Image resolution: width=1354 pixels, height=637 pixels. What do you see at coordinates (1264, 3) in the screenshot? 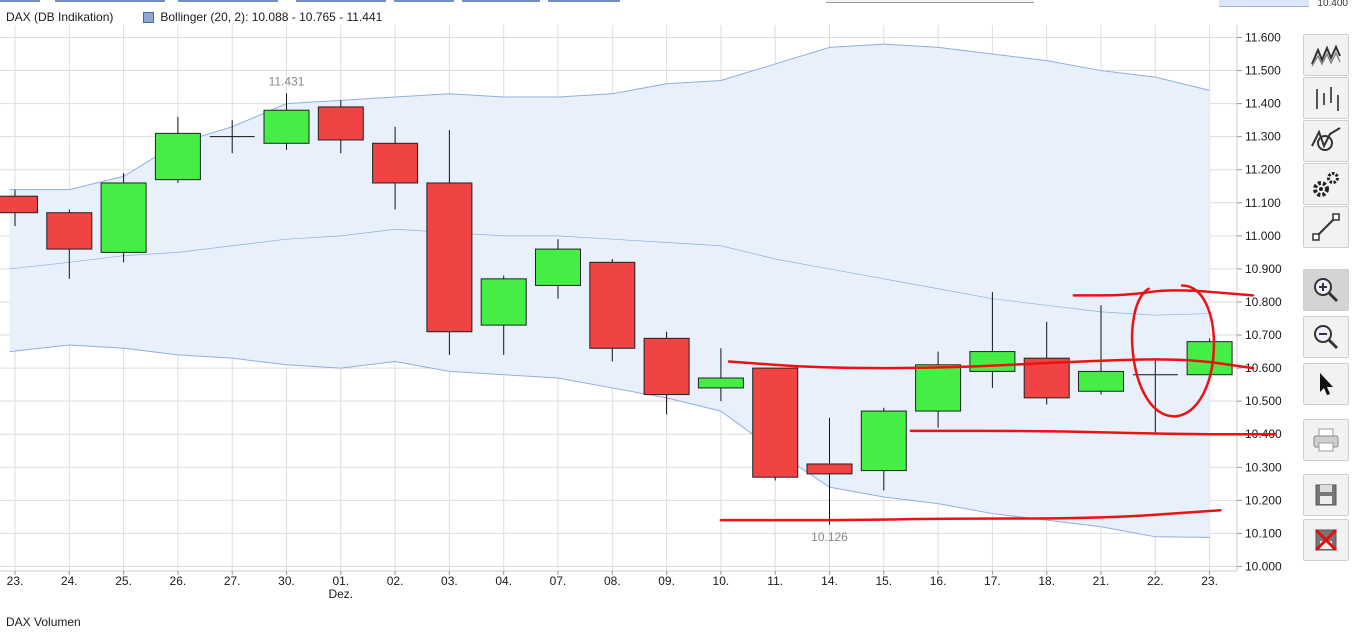
I see `top-range-box` at bounding box center [1264, 3].